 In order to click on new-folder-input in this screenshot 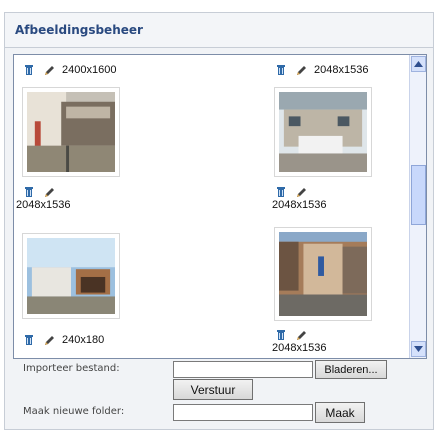, I will do `click(243, 412)`.